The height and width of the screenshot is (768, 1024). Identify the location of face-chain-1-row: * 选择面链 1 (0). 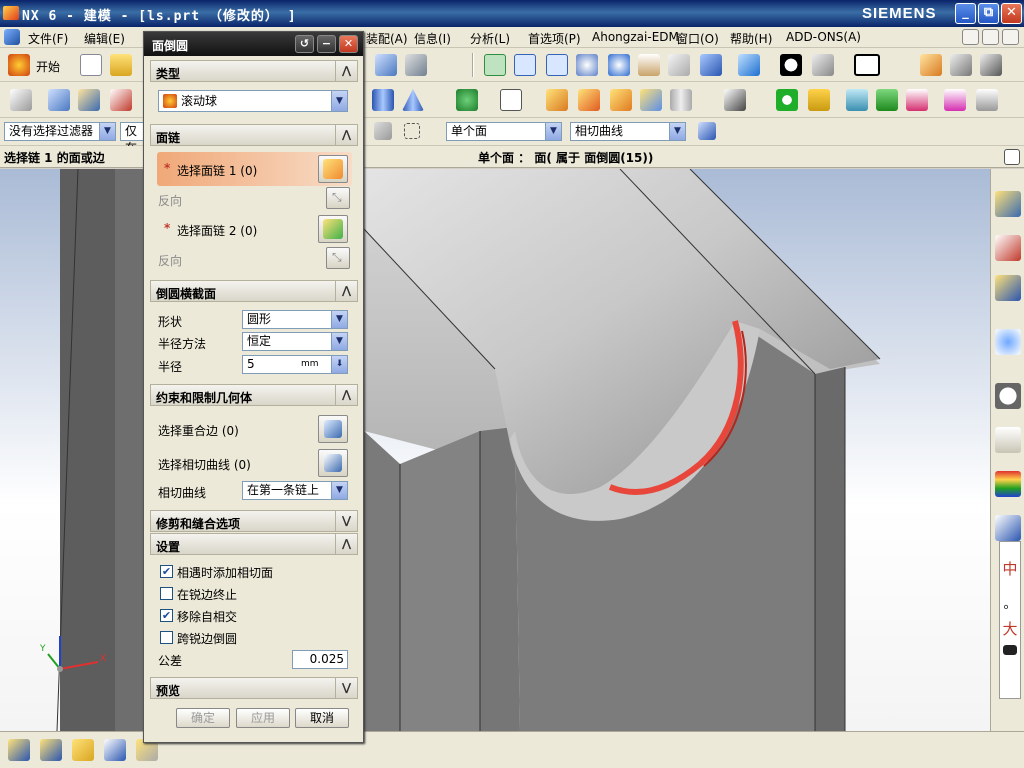
(254, 169).